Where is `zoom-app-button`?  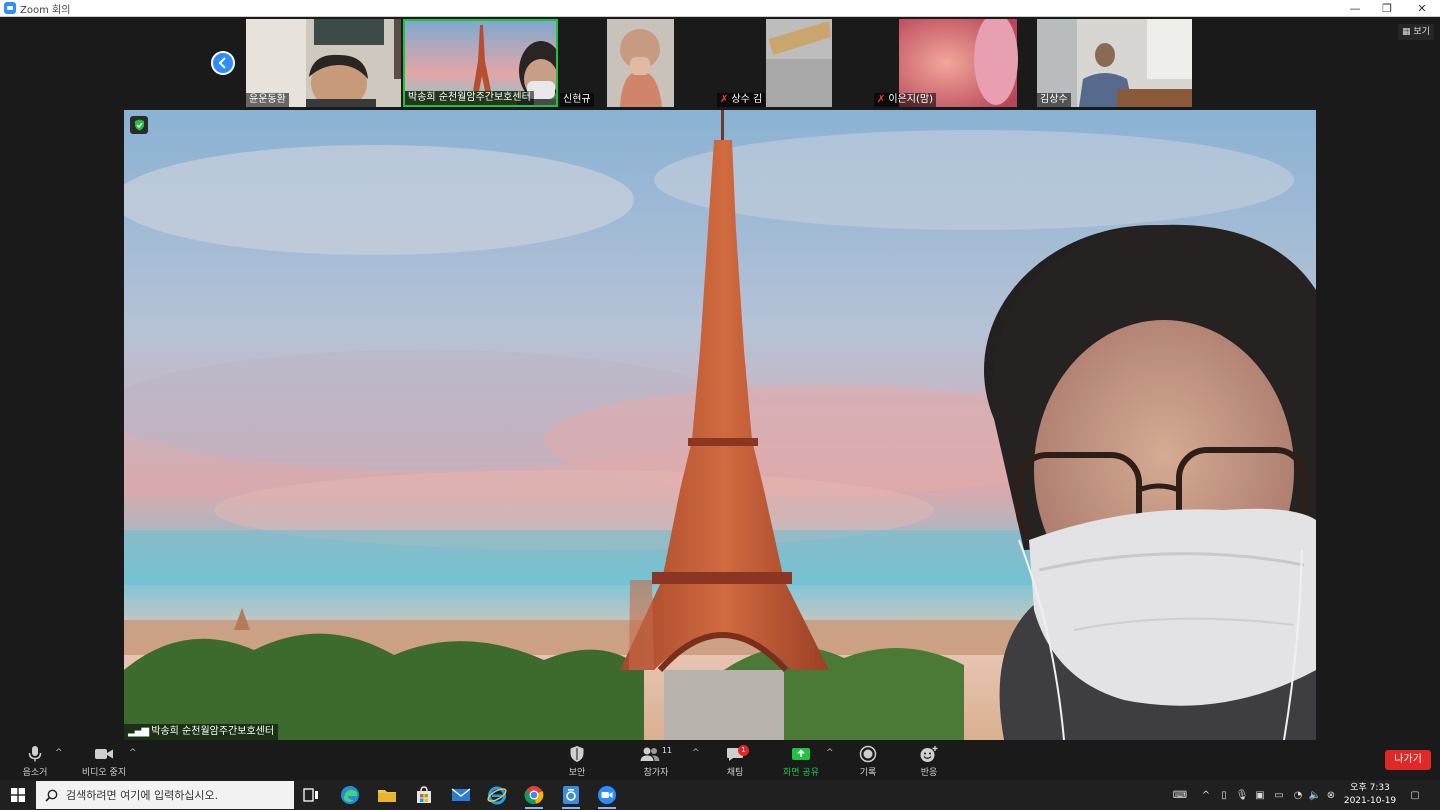 zoom-app-button is located at coordinates (607, 796).